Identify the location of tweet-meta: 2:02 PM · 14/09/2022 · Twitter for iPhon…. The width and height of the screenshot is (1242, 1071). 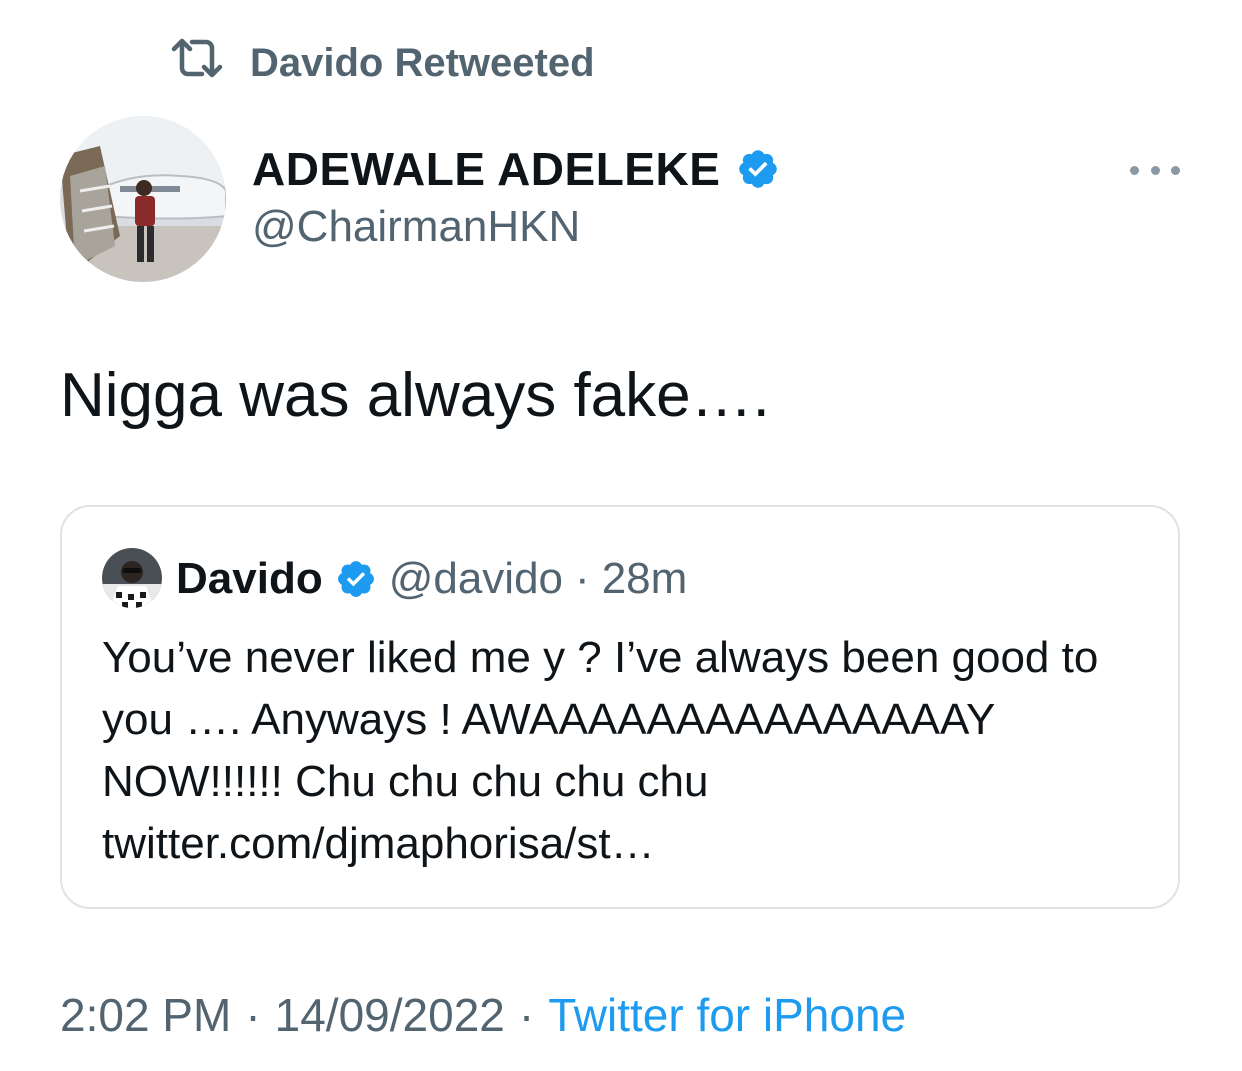
(483, 1015).